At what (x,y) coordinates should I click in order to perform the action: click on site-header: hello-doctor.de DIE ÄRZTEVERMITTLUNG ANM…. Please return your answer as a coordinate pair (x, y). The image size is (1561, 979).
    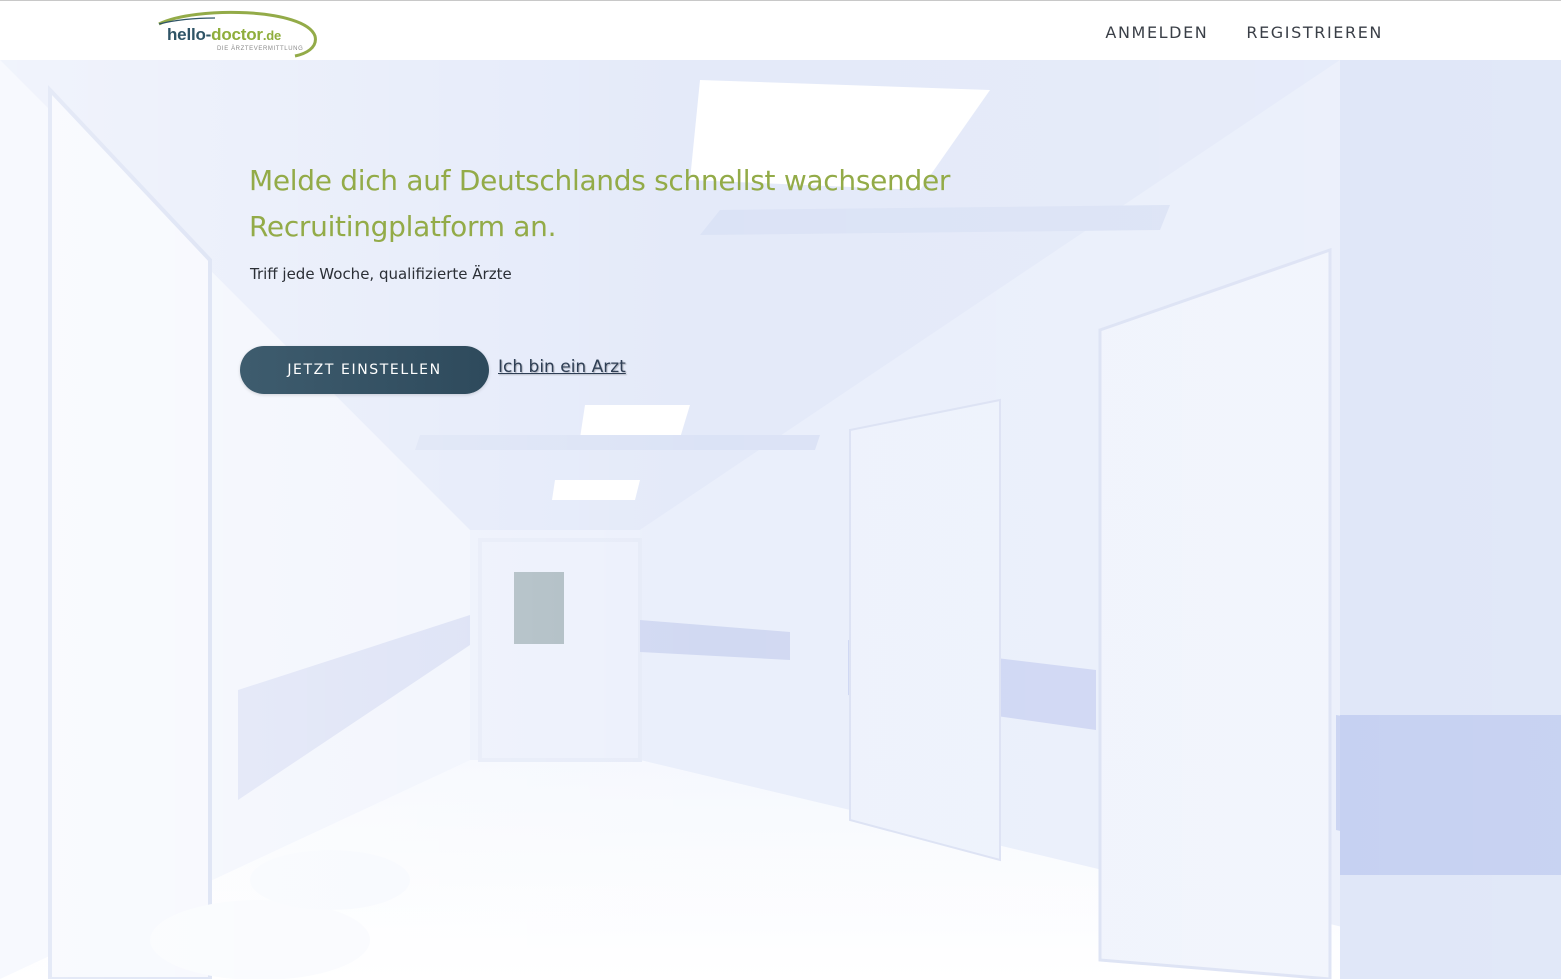
    Looking at the image, I should click on (780, 30).